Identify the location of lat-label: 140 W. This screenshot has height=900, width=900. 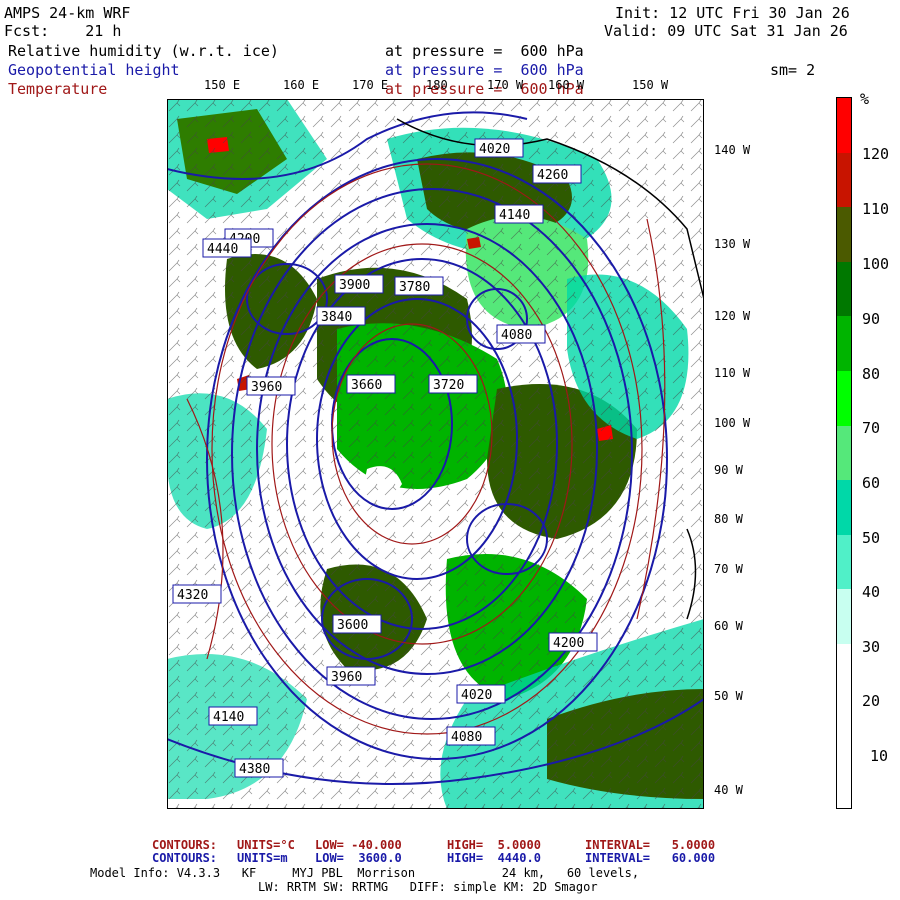
(732, 150).